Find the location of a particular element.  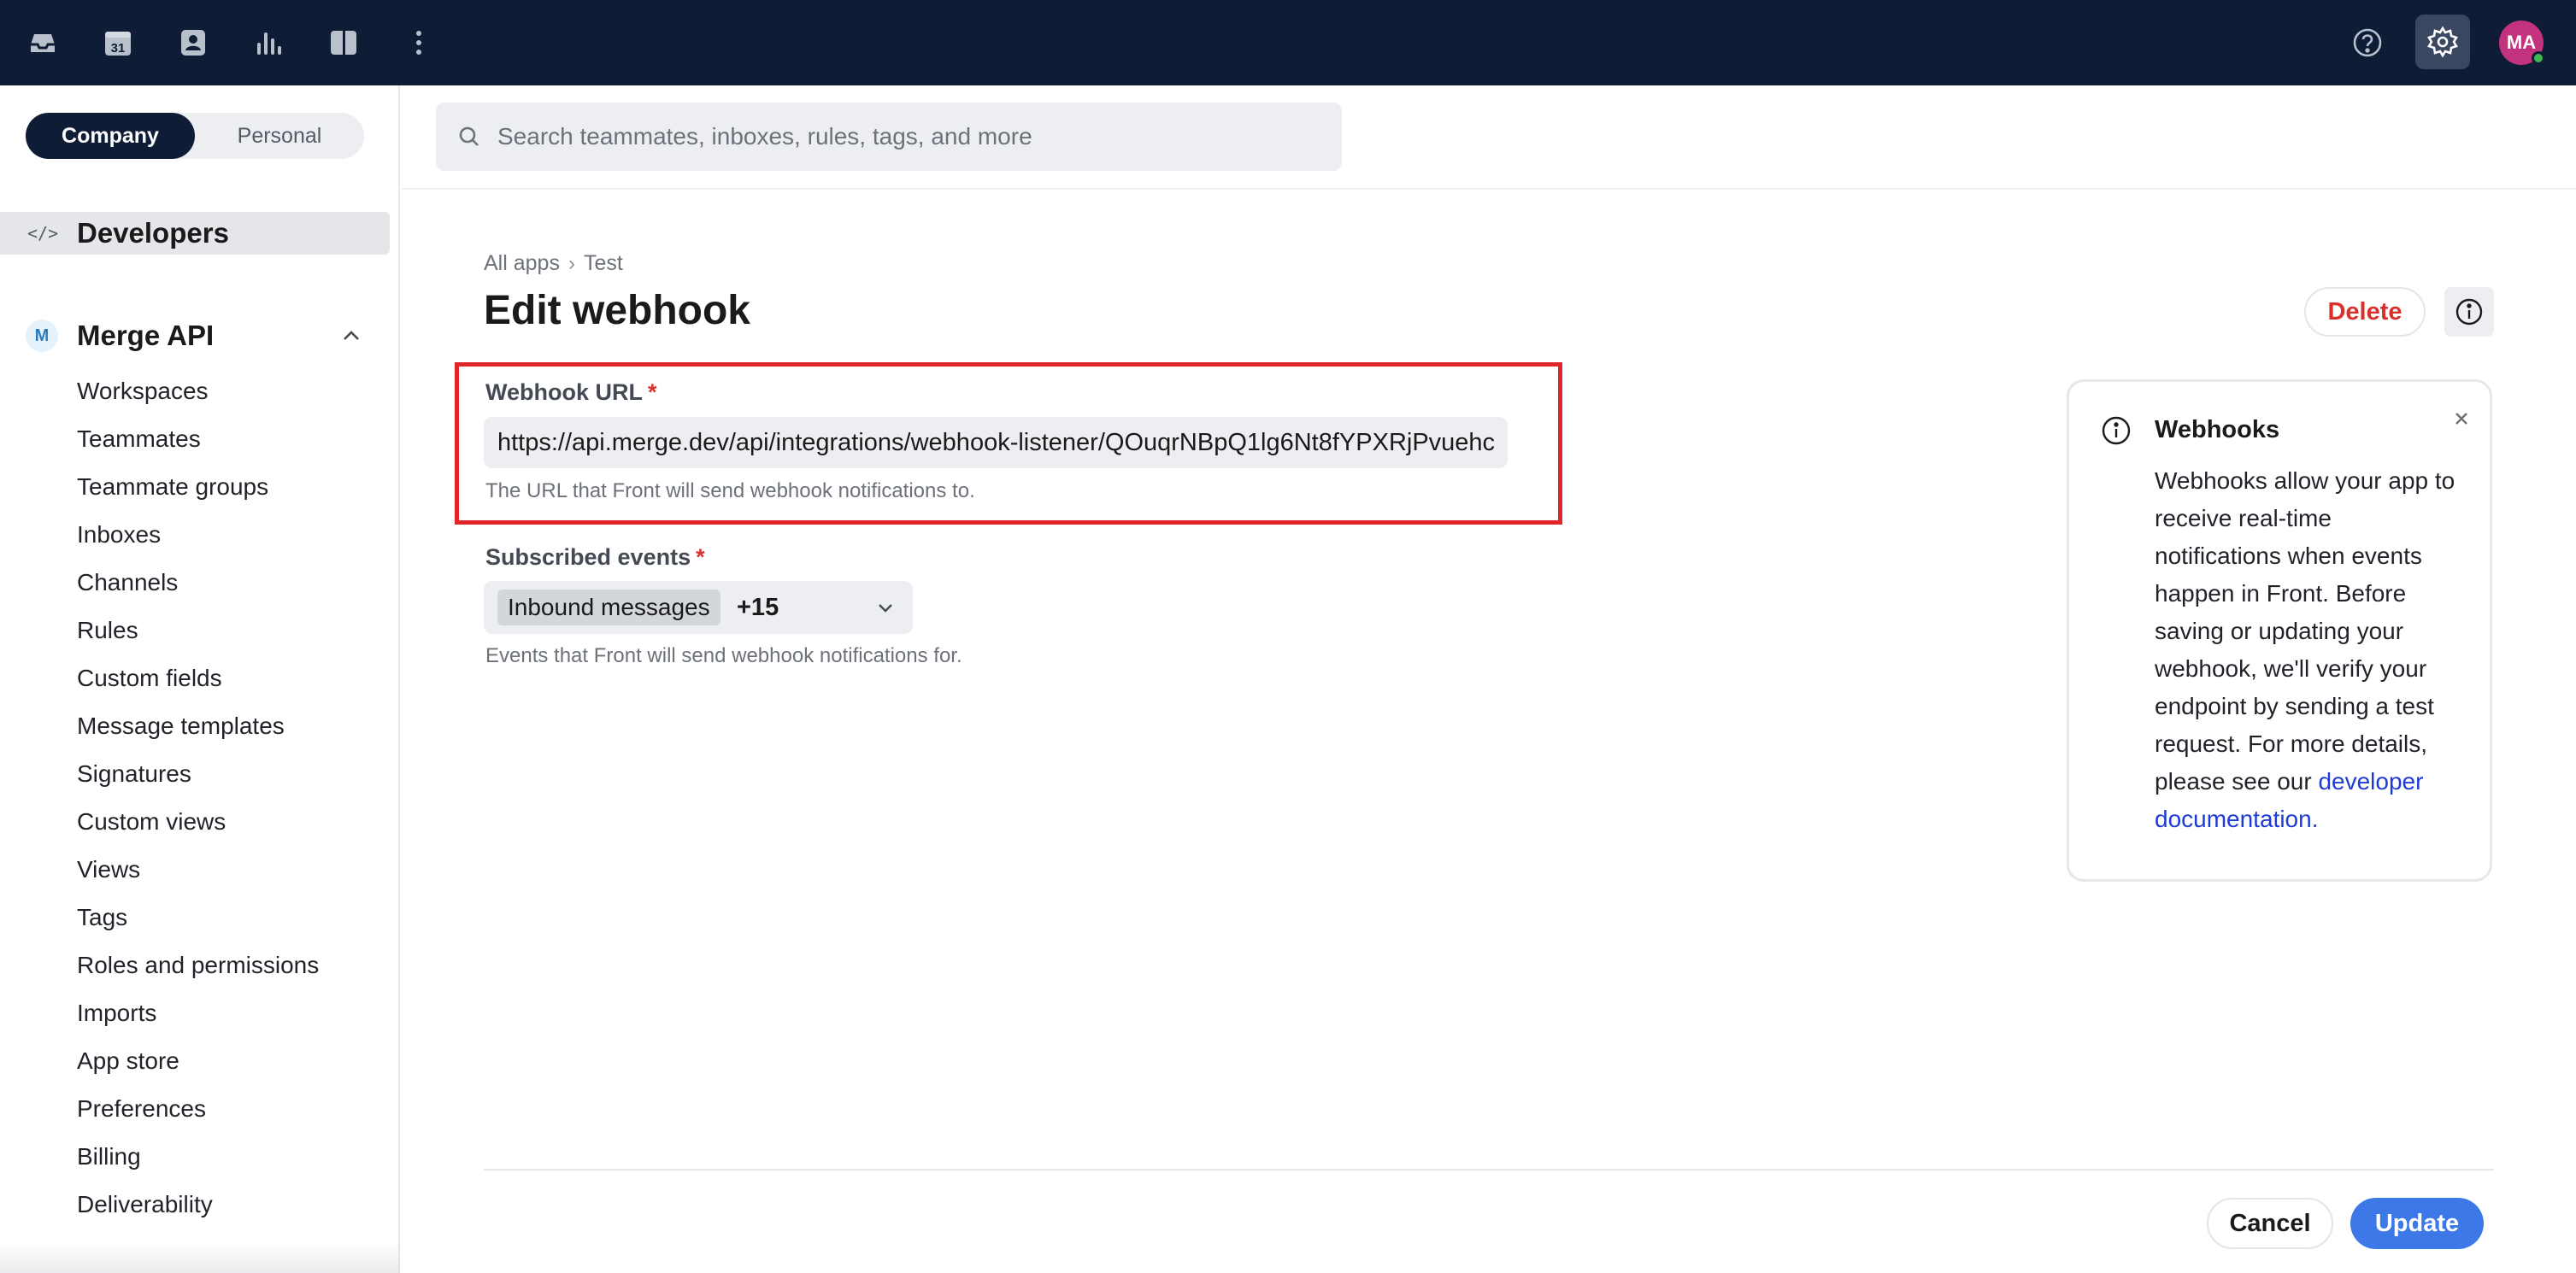

calendar-icon: 31 is located at coordinates (118, 43).